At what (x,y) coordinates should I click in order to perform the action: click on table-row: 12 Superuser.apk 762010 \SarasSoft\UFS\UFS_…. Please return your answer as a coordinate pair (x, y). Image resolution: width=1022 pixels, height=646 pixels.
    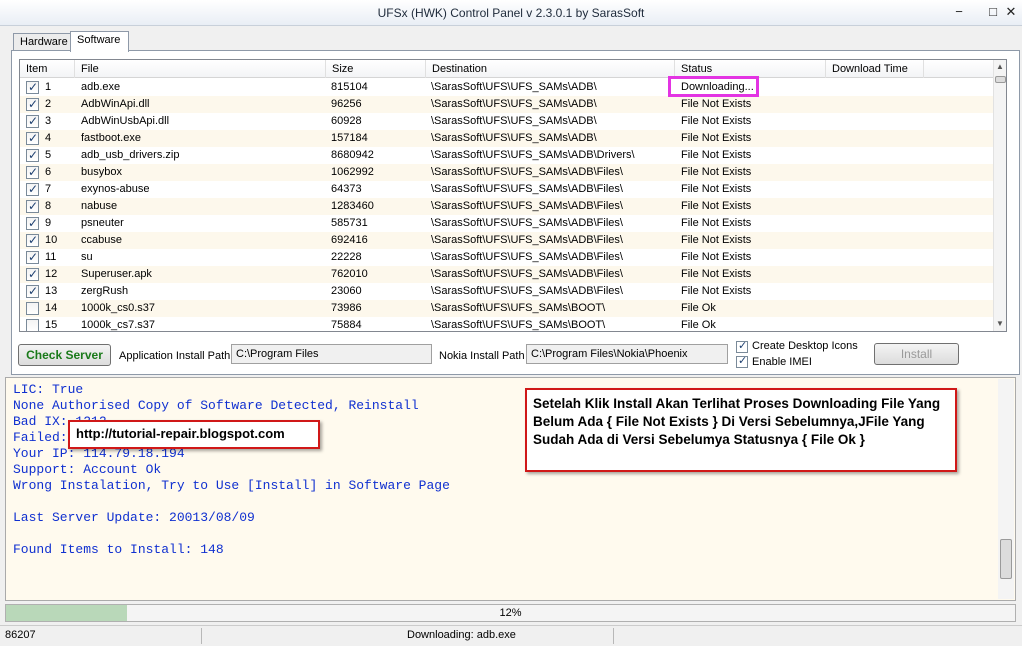
    Looking at the image, I should click on (507, 274).